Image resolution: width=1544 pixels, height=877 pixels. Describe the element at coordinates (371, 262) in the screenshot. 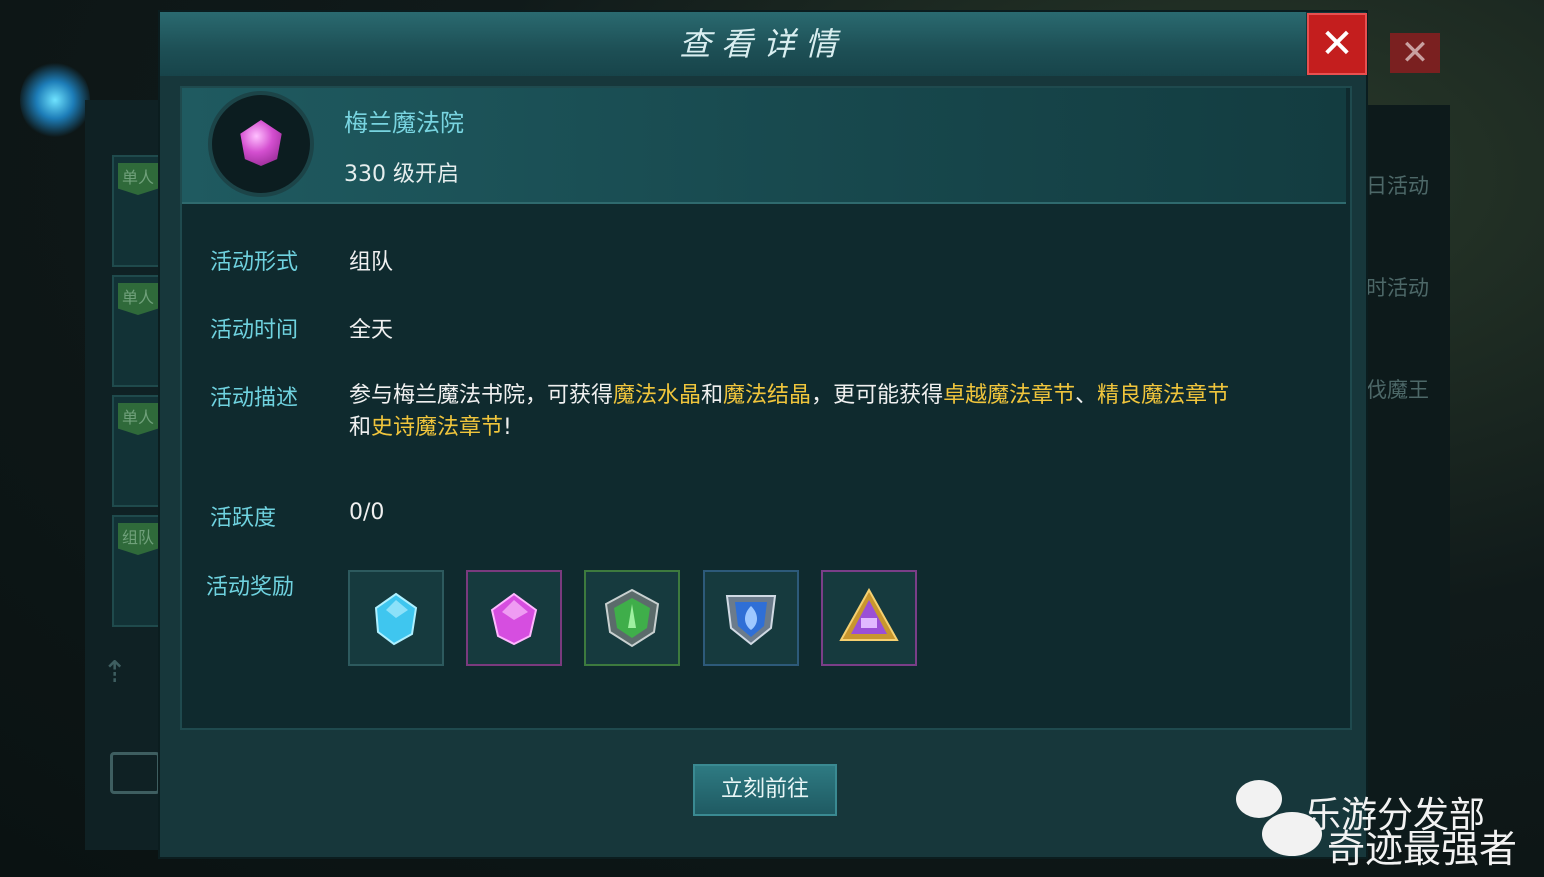

I see `activity-form-value: 组队` at that location.